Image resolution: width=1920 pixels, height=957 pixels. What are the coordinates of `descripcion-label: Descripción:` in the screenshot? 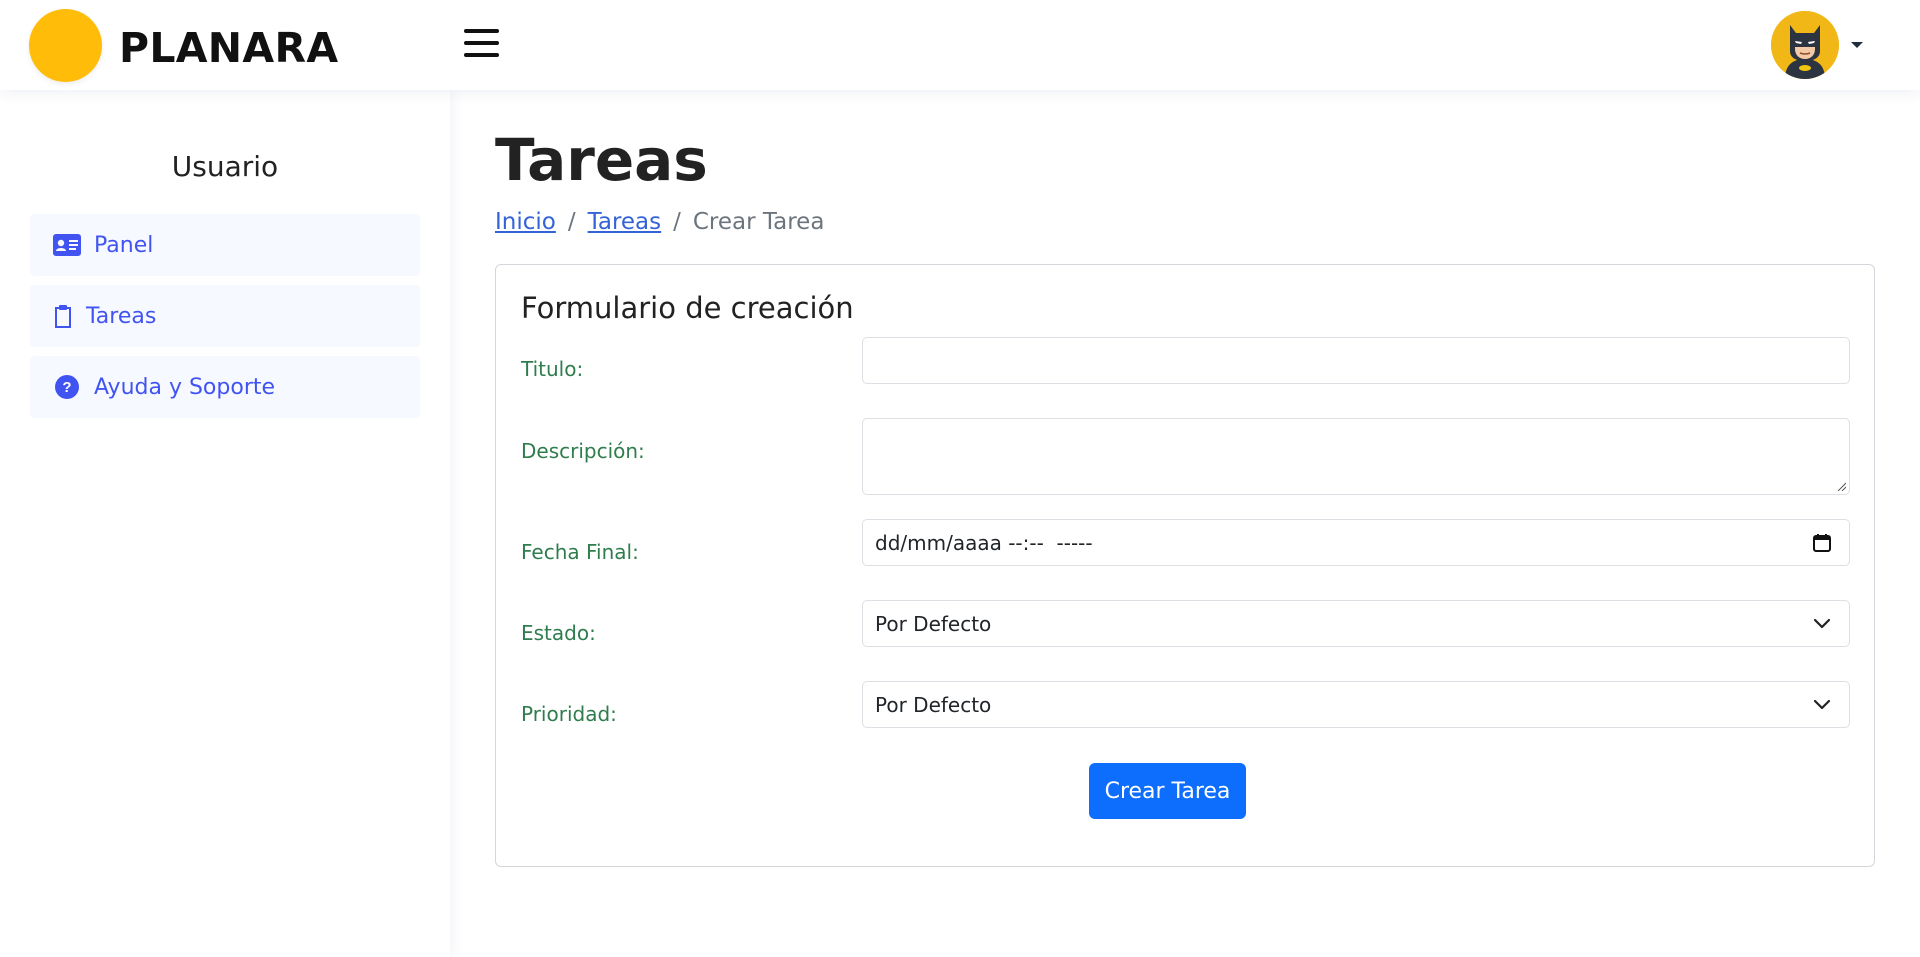 It's located at (583, 451).